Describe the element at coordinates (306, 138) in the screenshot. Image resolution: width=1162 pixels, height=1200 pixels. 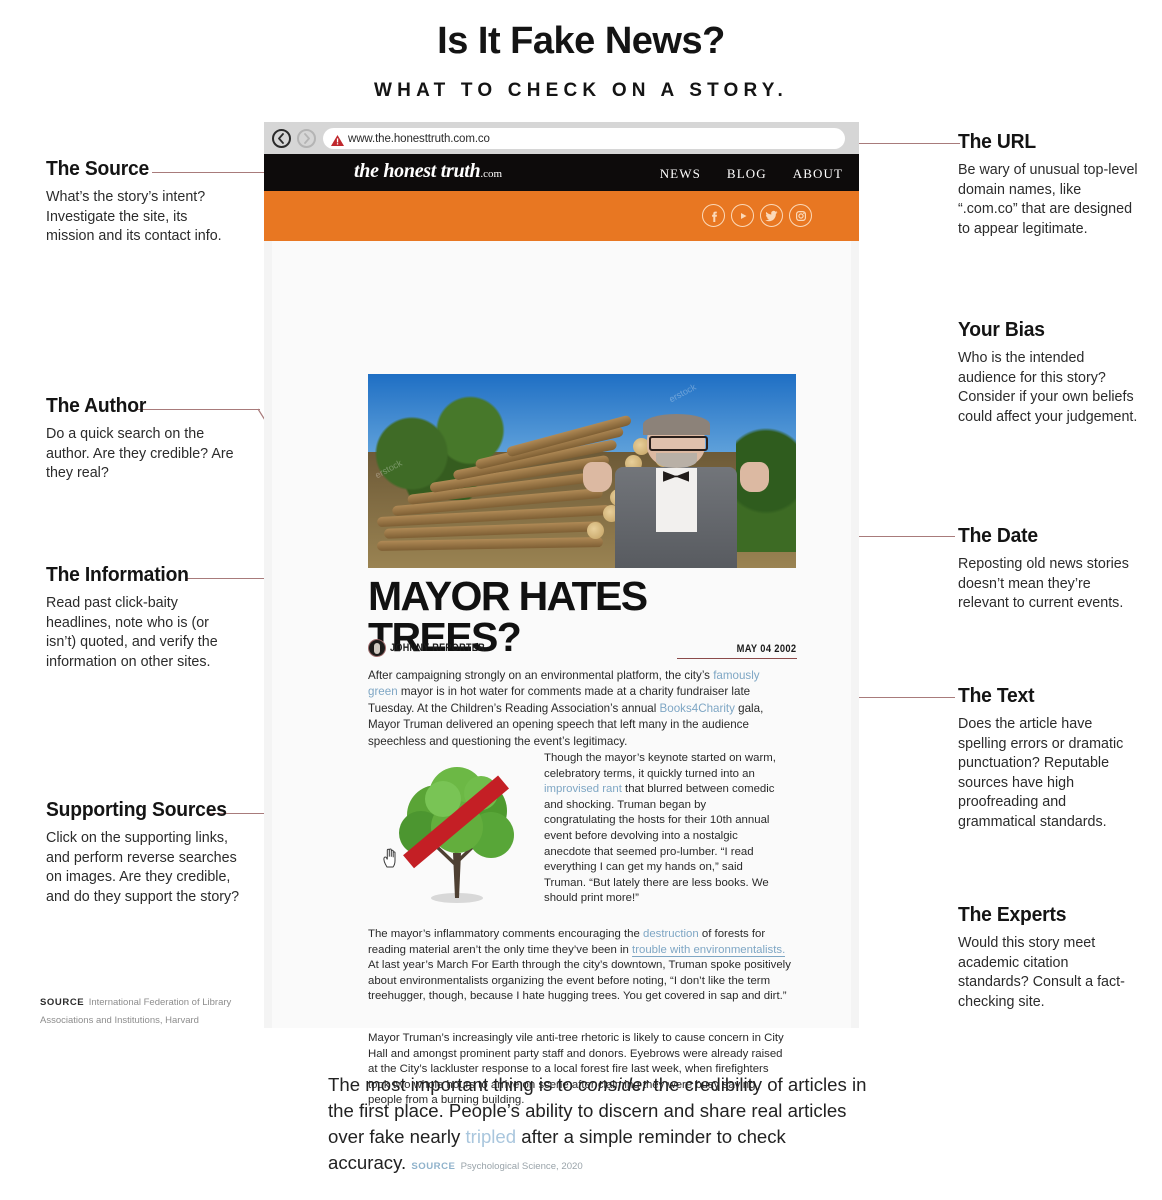
I see `forward-arrow-icon` at that location.